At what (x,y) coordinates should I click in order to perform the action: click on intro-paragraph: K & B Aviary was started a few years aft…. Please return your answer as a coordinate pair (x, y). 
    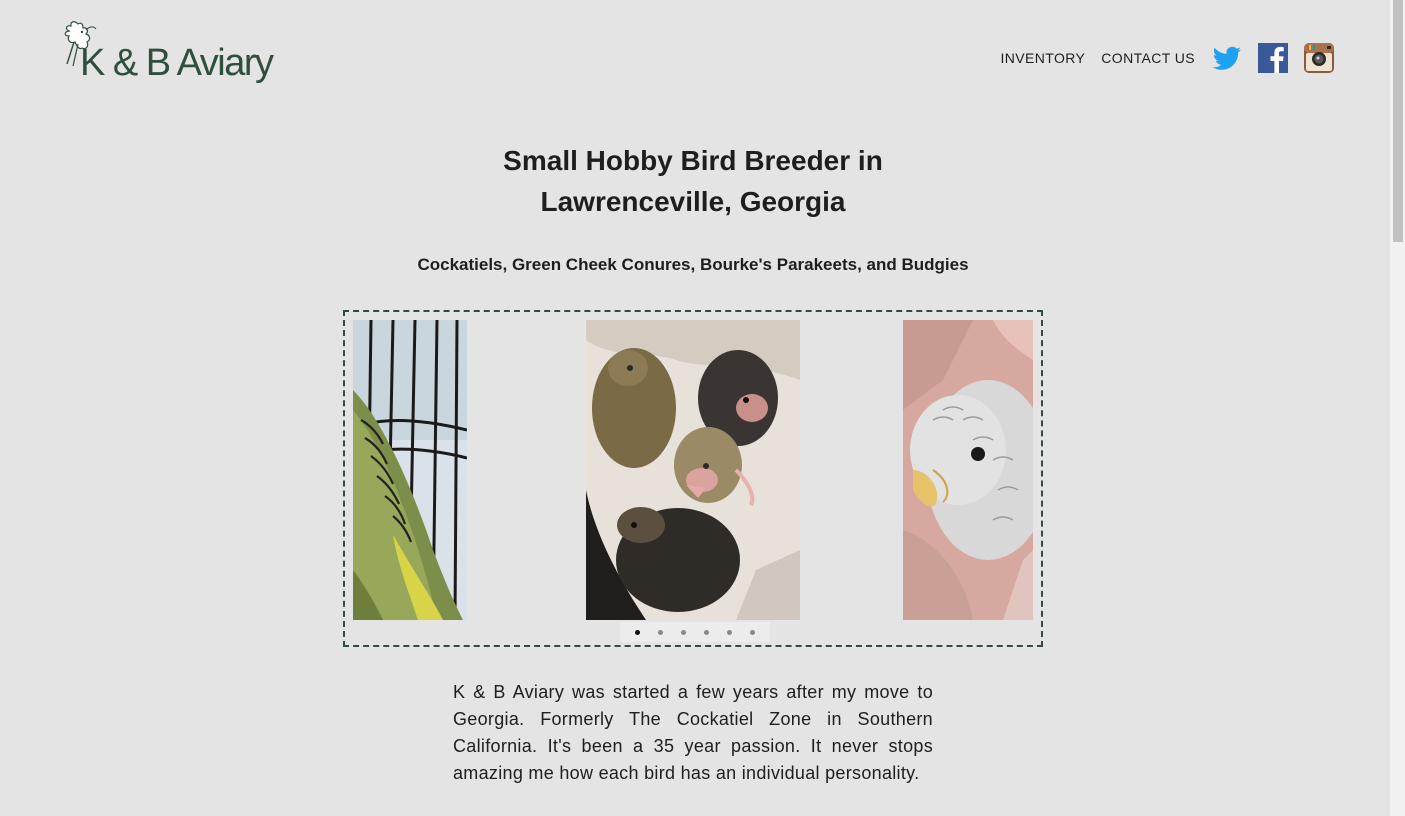
    Looking at the image, I should click on (693, 732).